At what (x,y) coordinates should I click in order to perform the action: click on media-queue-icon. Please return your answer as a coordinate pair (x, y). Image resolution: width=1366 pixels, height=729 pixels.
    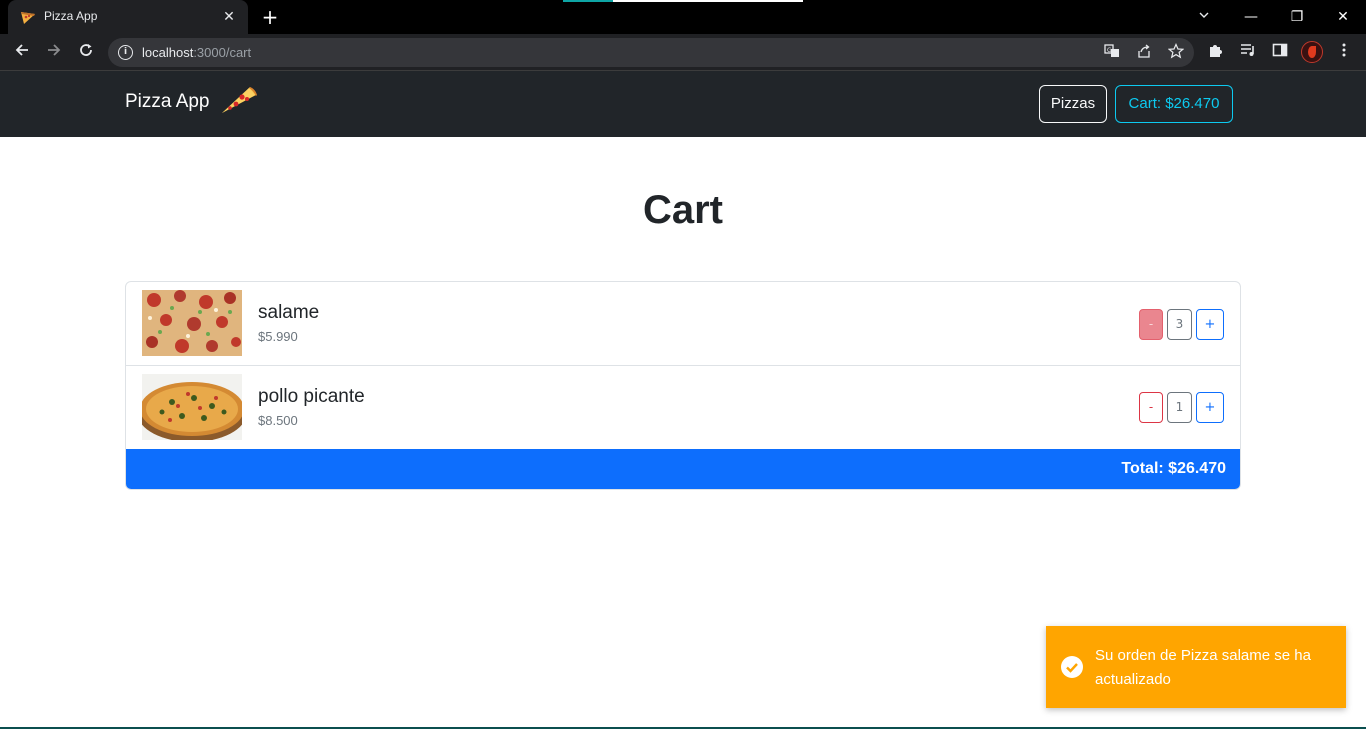
    Looking at the image, I should click on (1248, 53).